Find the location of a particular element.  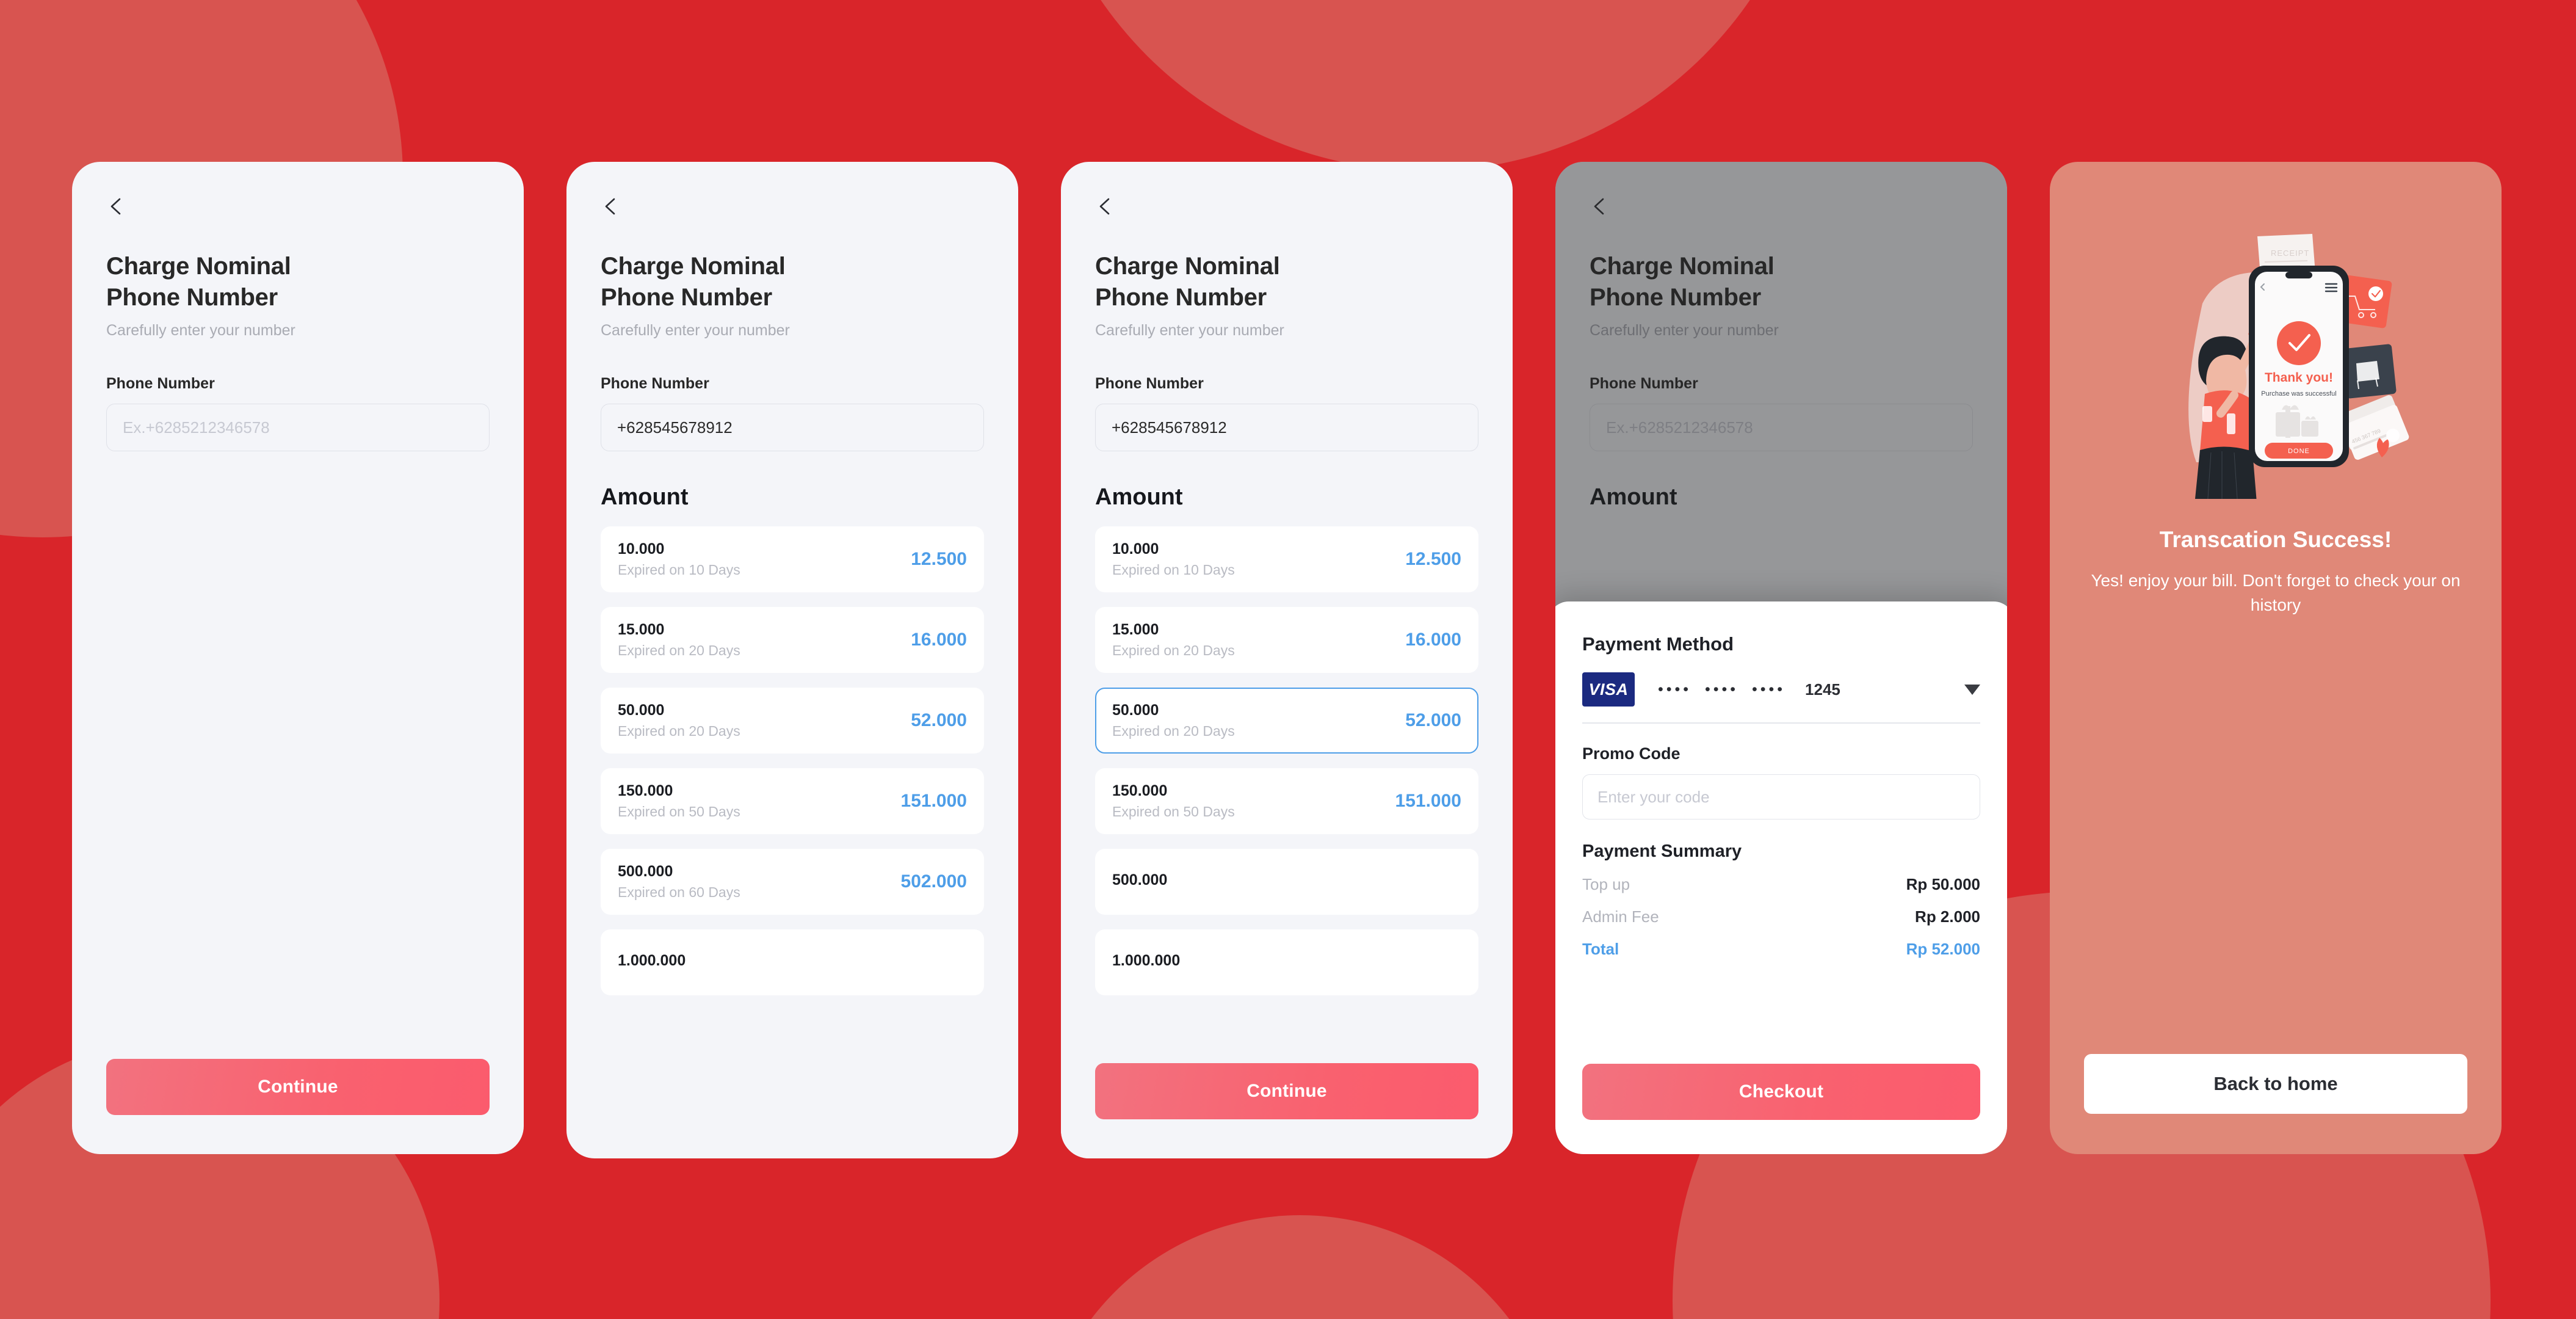

amount-option-text: 1.000.000 is located at coordinates (652, 962).